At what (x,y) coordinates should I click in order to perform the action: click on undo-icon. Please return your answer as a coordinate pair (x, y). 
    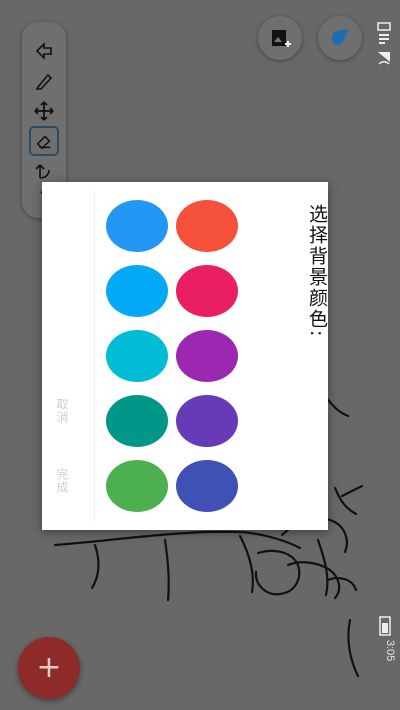
    Looking at the image, I should click on (44, 171).